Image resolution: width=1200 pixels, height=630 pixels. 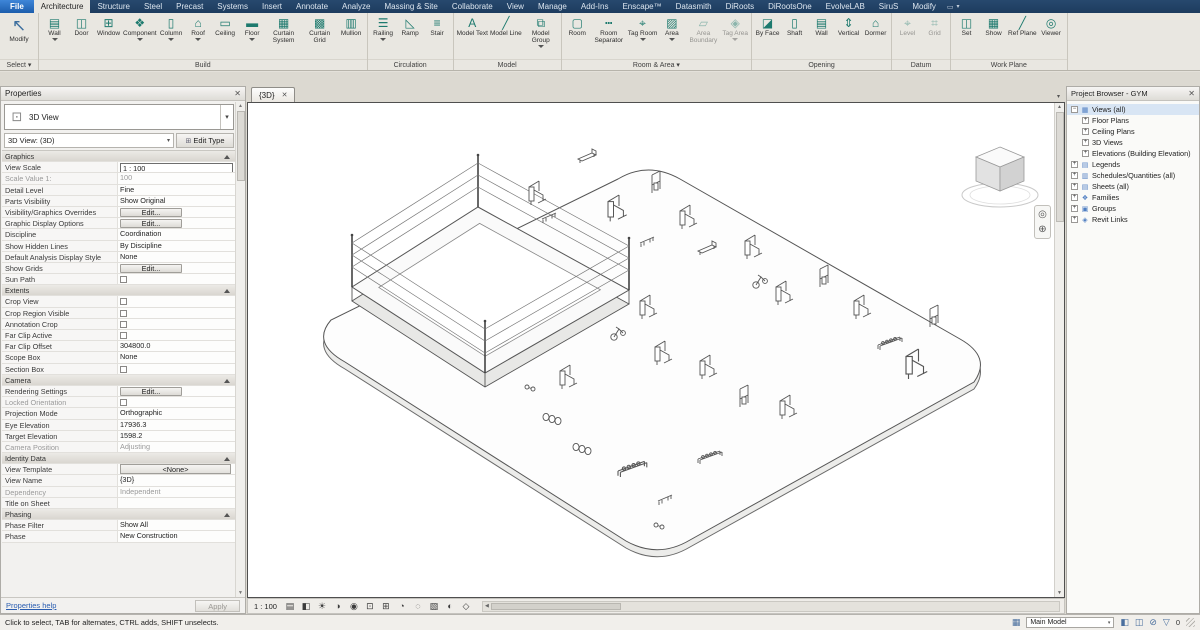 I want to click on browser-tree-item: − ▦ Views (all), so click(x=1133, y=109).